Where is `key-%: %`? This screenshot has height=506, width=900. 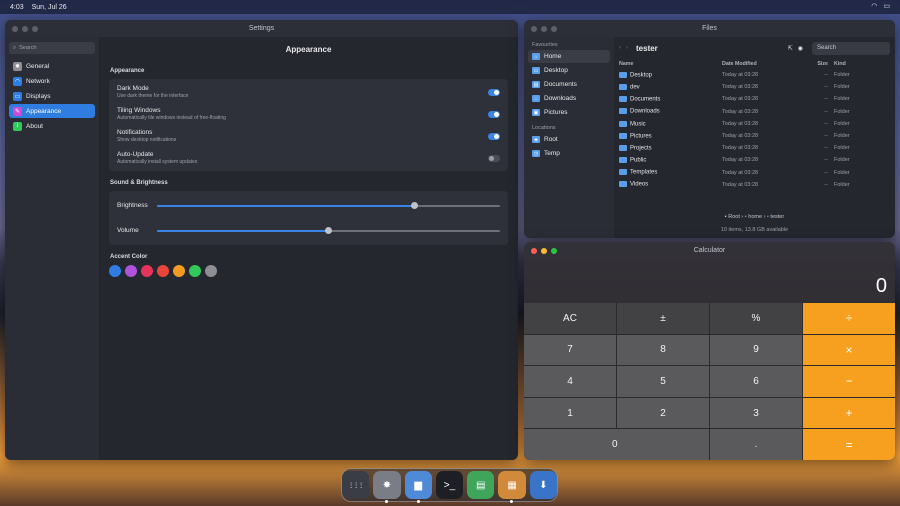
key-%: % is located at coordinates (756, 318).